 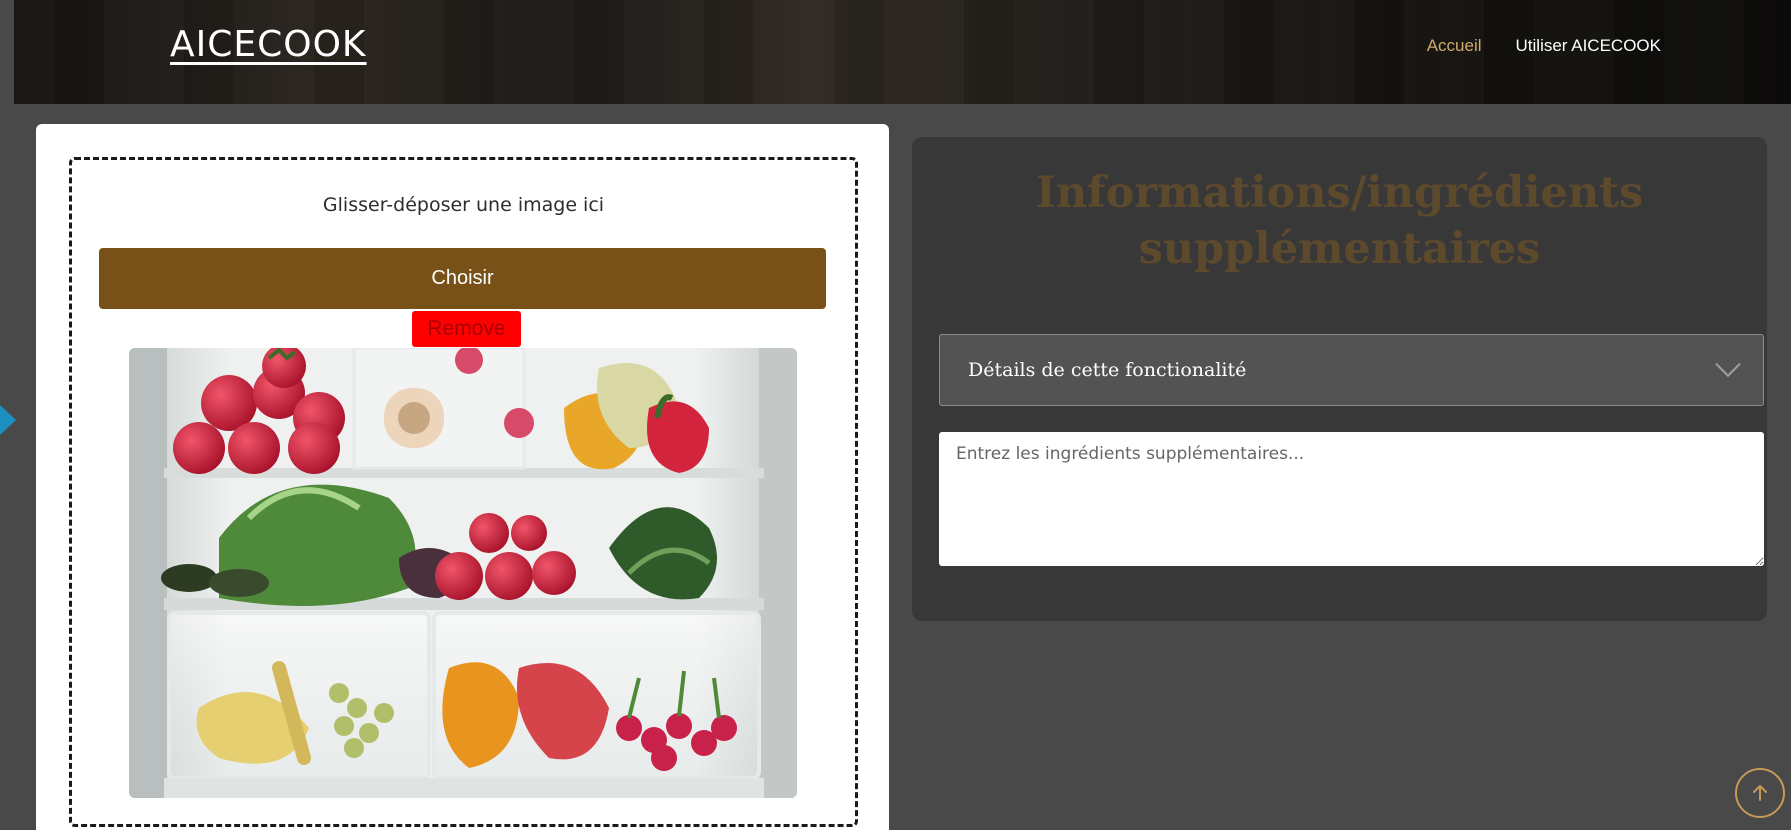 I want to click on main-nav: Accueil Utiliser AICECOOK, so click(x=1544, y=46).